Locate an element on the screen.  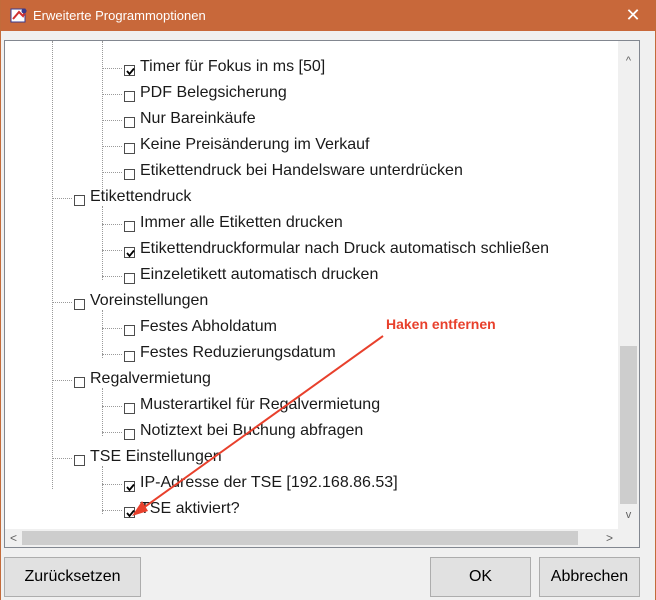
tree-item-keine-preisaenderung: Keine Preisänderung im Verkauf is located at coordinates (246, 145).